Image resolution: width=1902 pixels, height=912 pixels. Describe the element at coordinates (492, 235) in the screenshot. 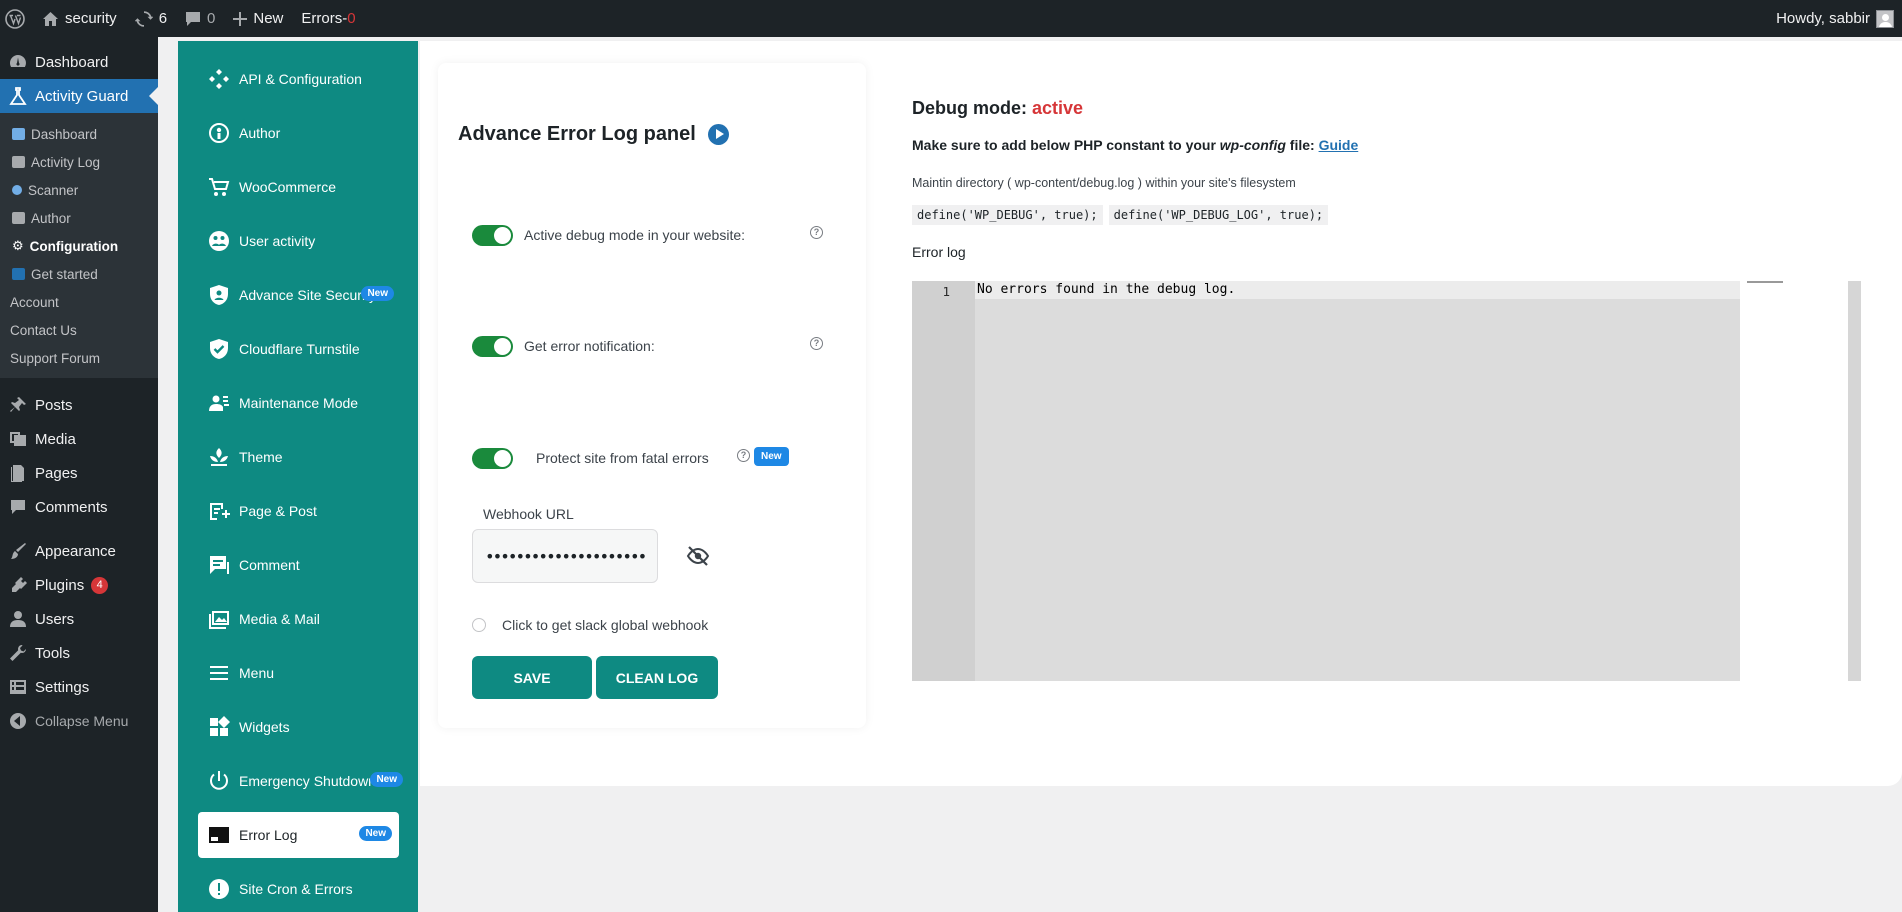

I see `debug-mode-toggle` at that location.